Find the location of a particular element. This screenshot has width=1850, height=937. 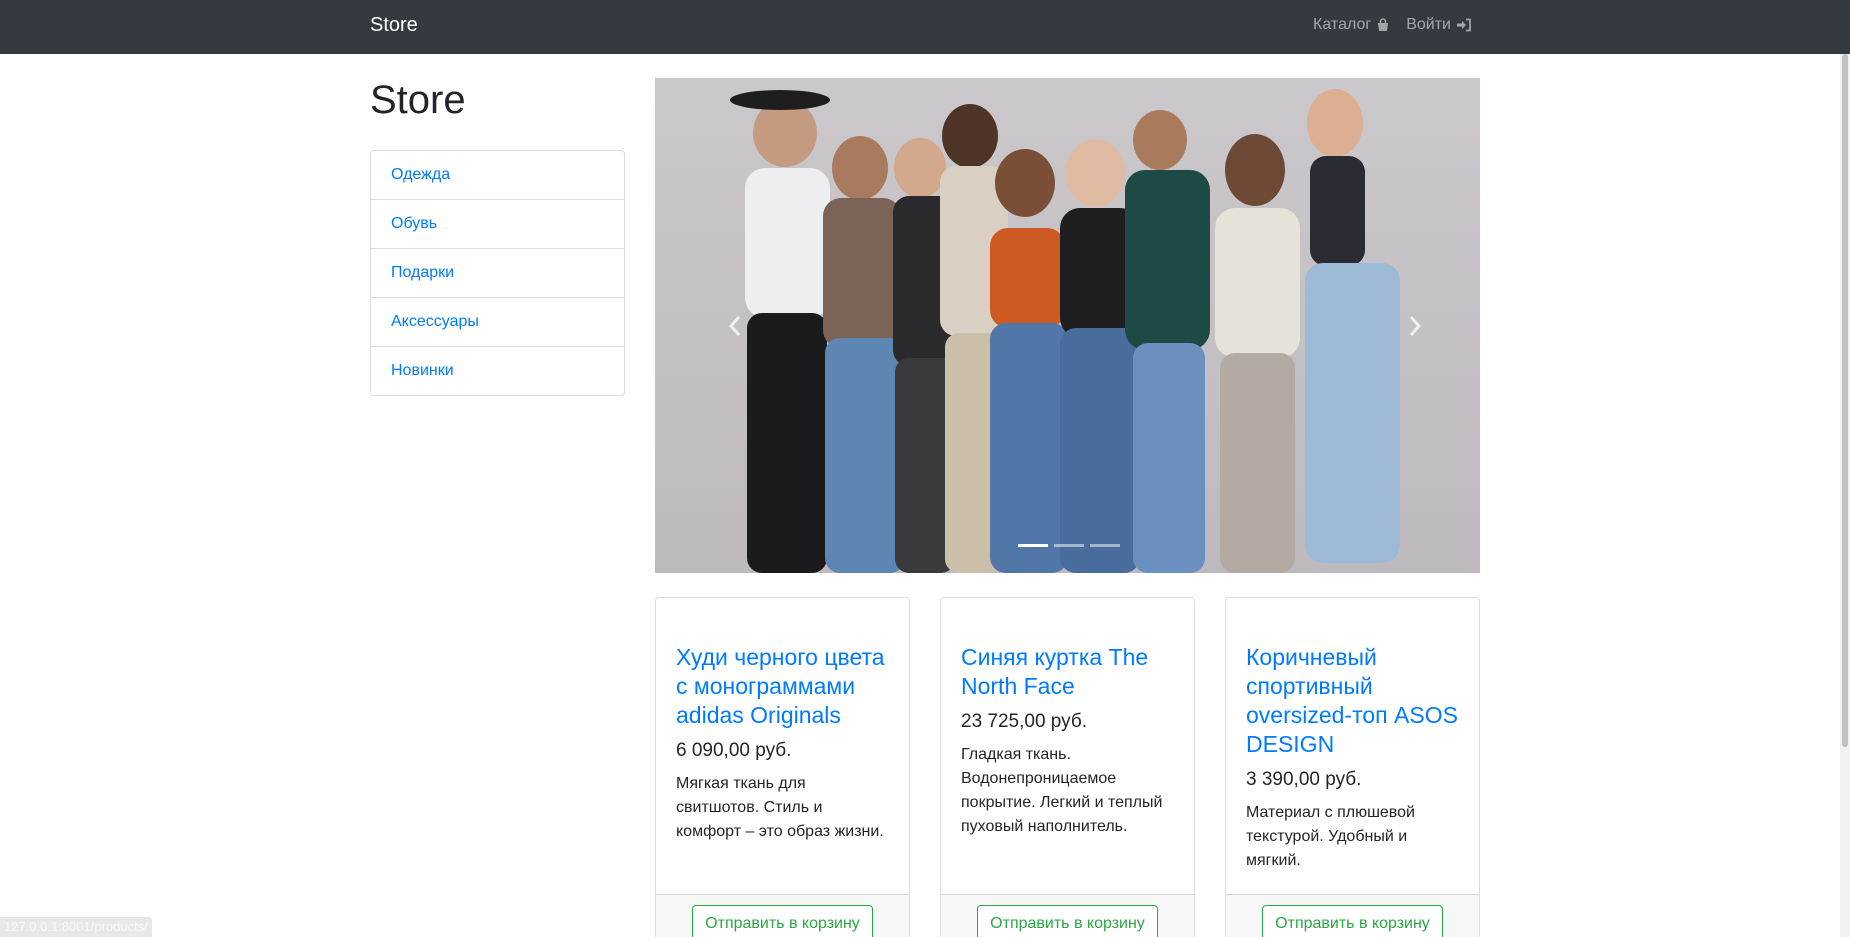

product-price: 3 390,00 руб. is located at coordinates (1304, 779).